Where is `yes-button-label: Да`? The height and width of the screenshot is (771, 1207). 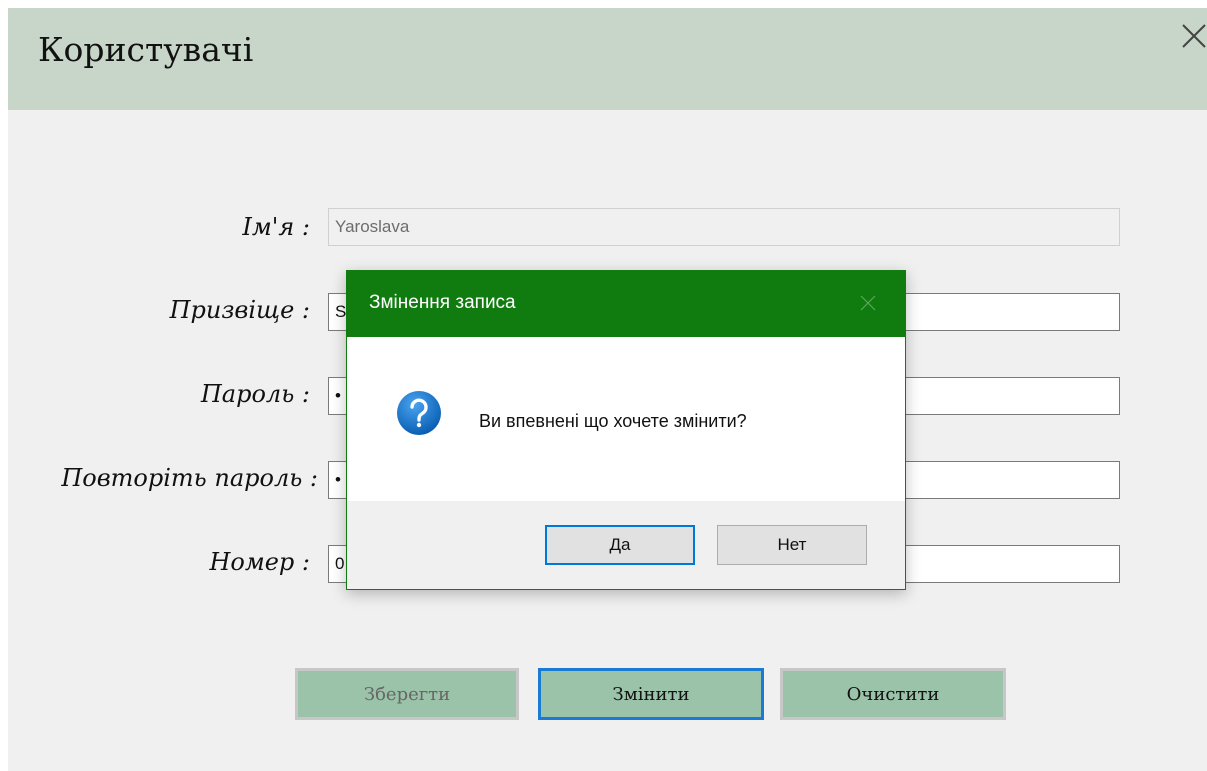 yes-button-label: Да is located at coordinates (620, 544).